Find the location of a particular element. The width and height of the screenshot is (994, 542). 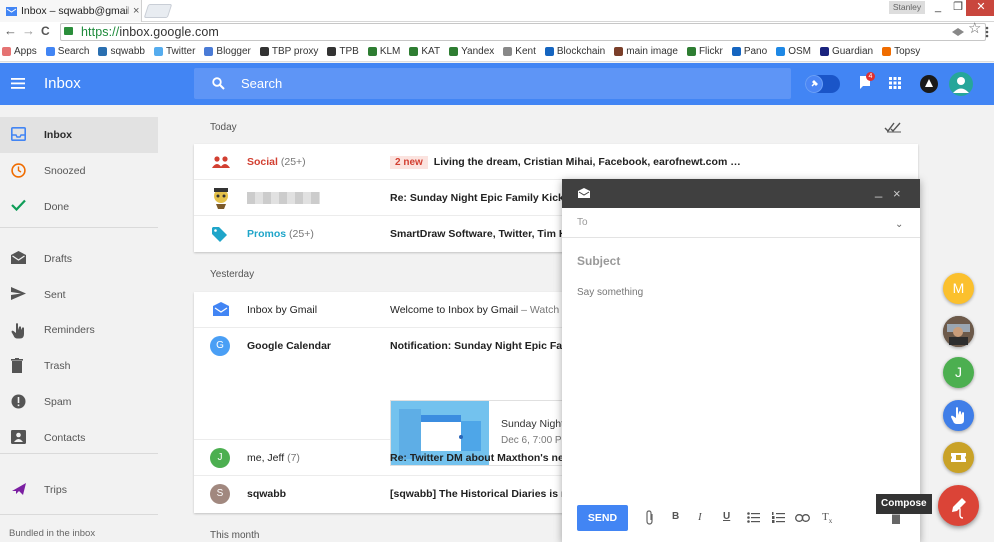

sidebar-item-sent: Sent is located at coordinates (79, 295).